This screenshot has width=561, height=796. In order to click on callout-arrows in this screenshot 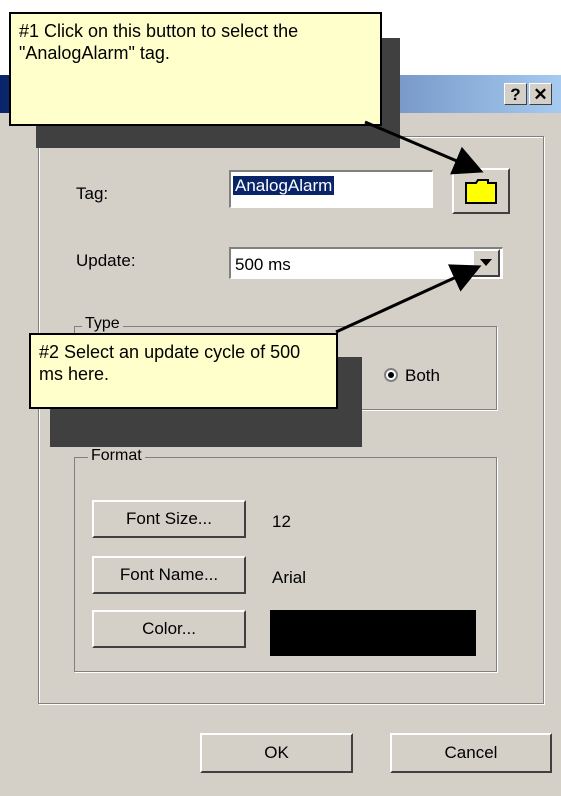, I will do `click(409, 227)`.